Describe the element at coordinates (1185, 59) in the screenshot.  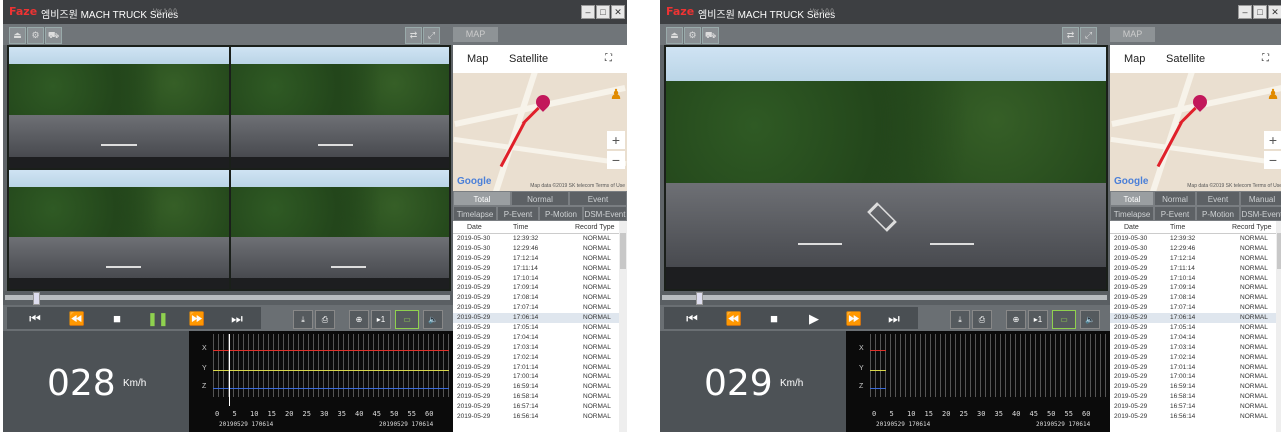
I see `map-tab-satellite: Satellite` at that location.